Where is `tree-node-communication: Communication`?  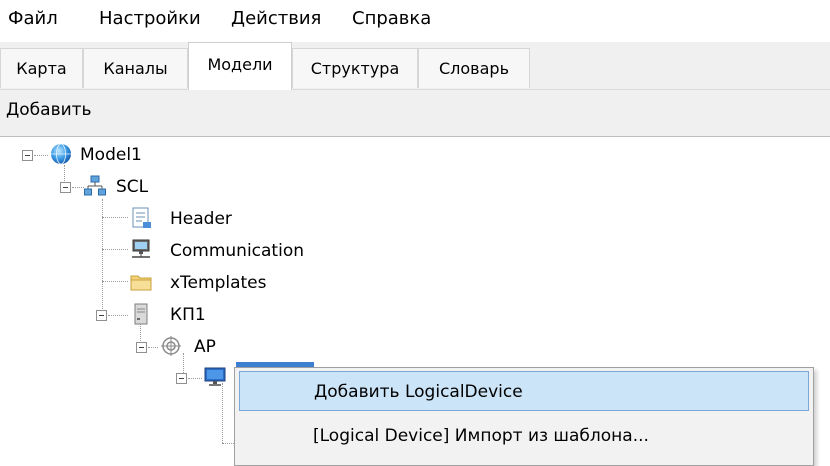
tree-node-communication: Communication is located at coordinates (230, 253).